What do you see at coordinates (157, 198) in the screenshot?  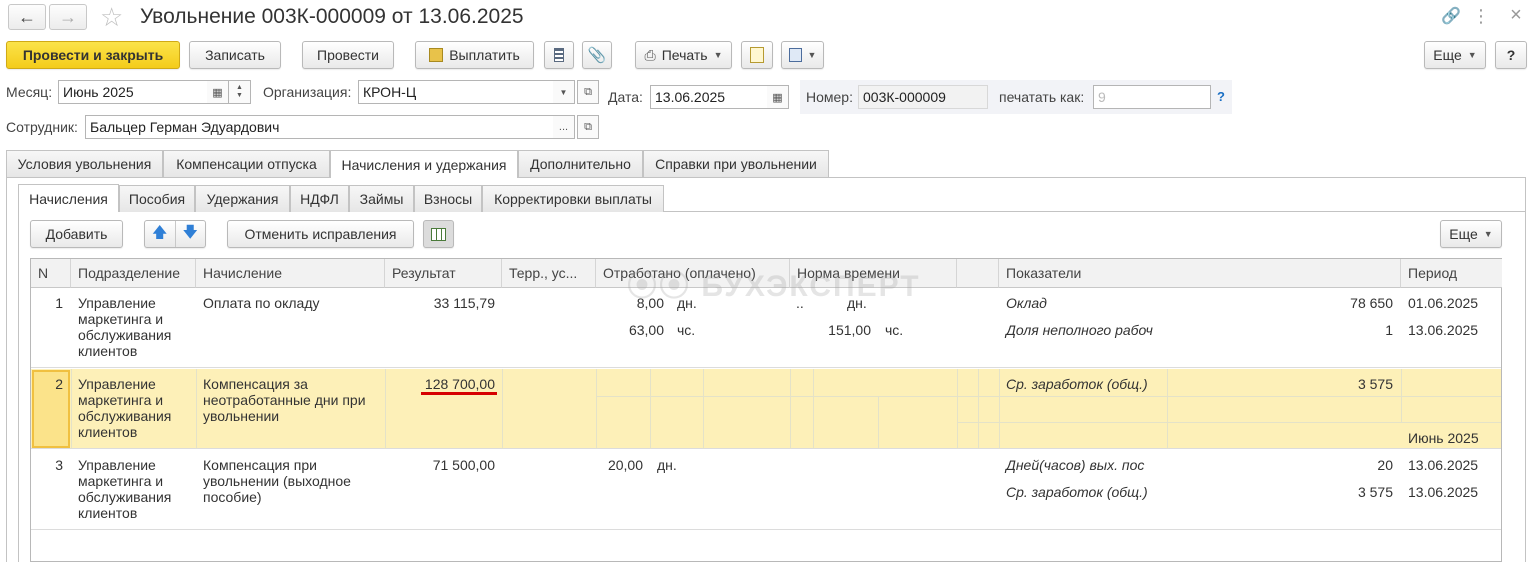 I see `subtab-benefits: Пособия` at bounding box center [157, 198].